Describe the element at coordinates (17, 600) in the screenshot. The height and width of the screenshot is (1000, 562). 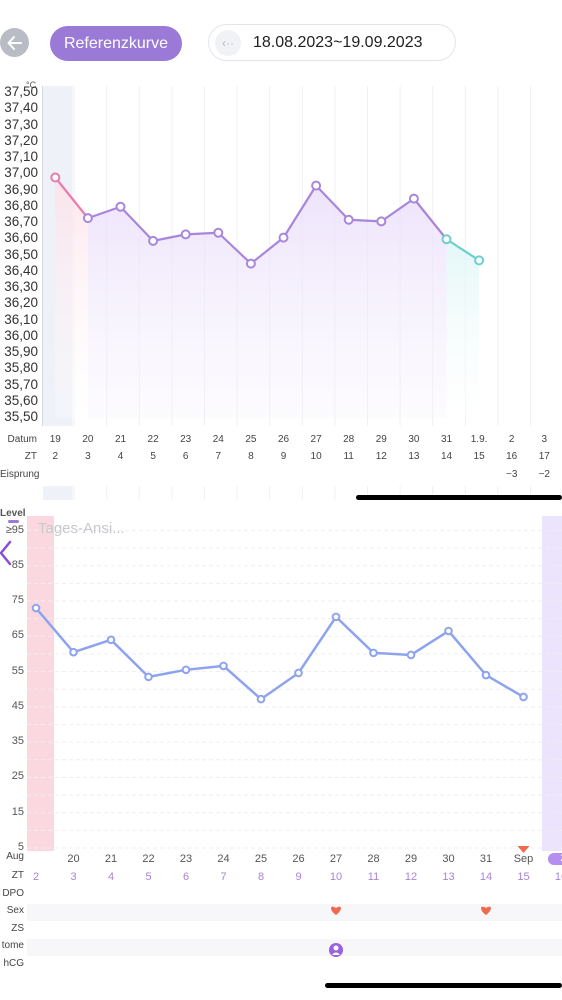
I see `y-tick-label: 75` at that location.